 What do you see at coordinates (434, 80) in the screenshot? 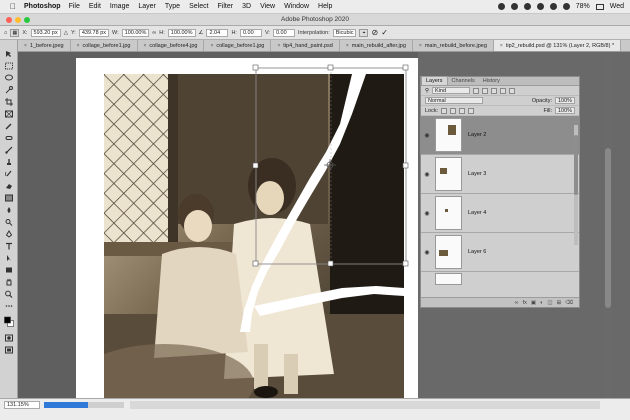
I see `tab-layers: Layers` at bounding box center [434, 80].